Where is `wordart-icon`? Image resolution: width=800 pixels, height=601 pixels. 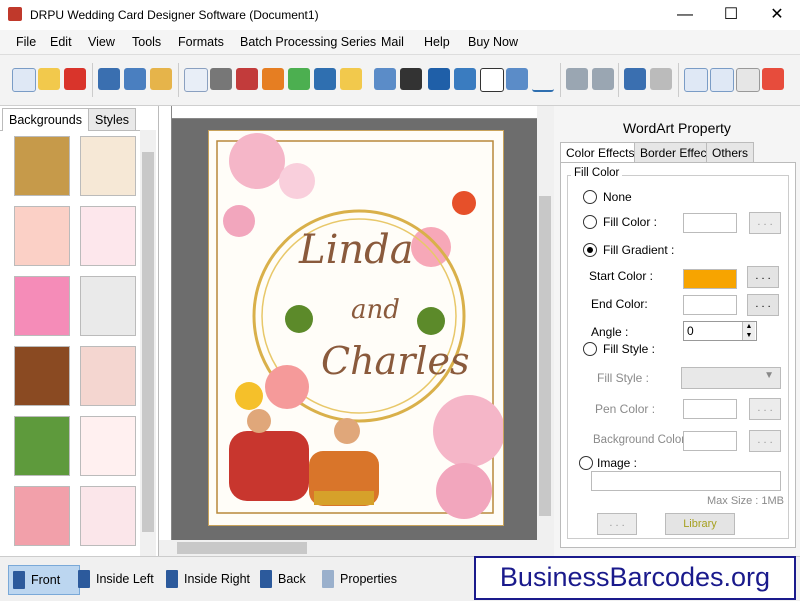 wordart-icon is located at coordinates (492, 80).